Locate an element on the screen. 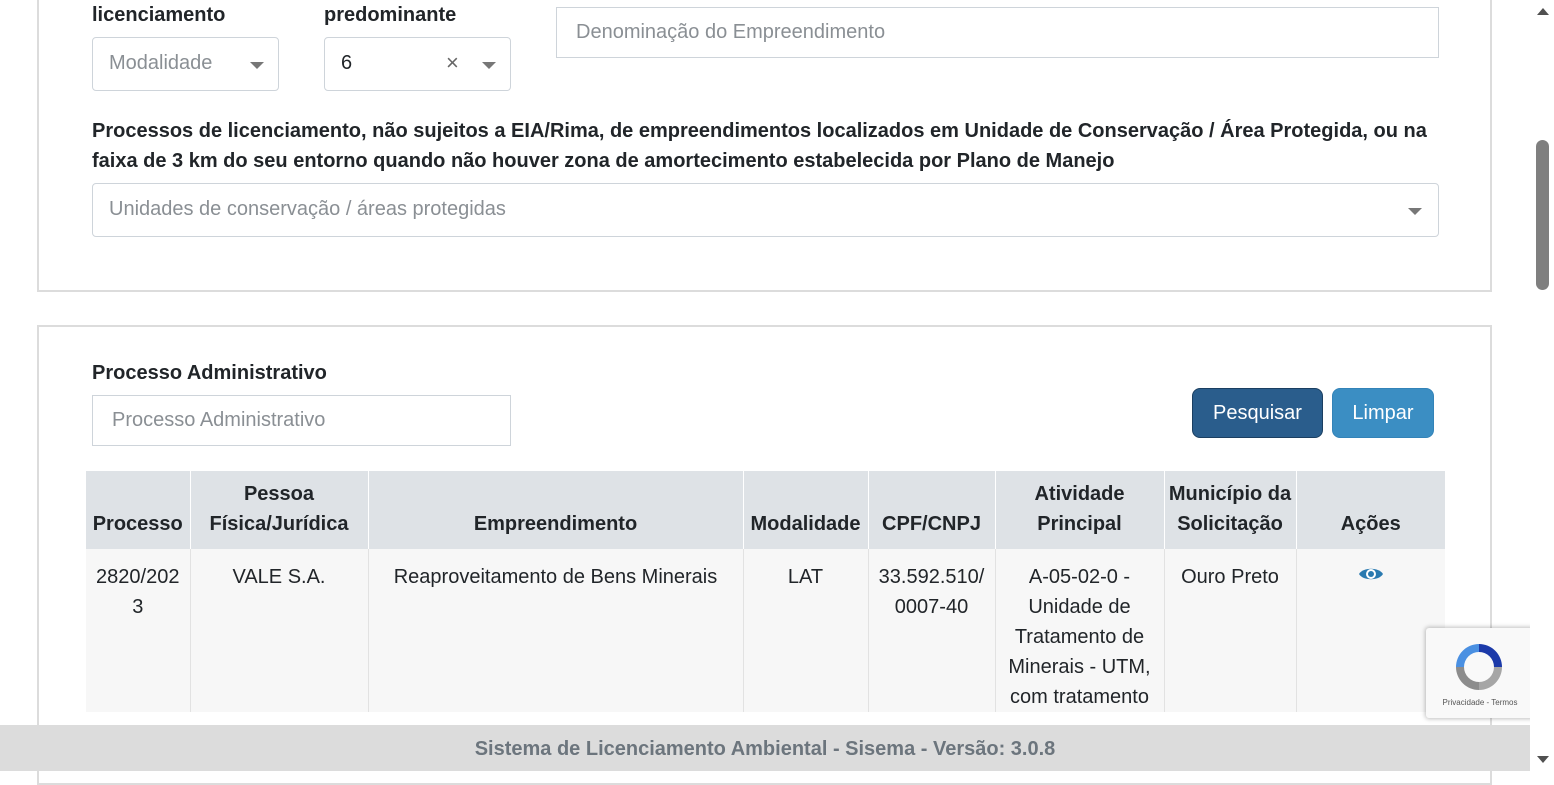 Image resolution: width=1554 pixels, height=785 pixels. header-modalidade: Modalidade is located at coordinates (806, 510).